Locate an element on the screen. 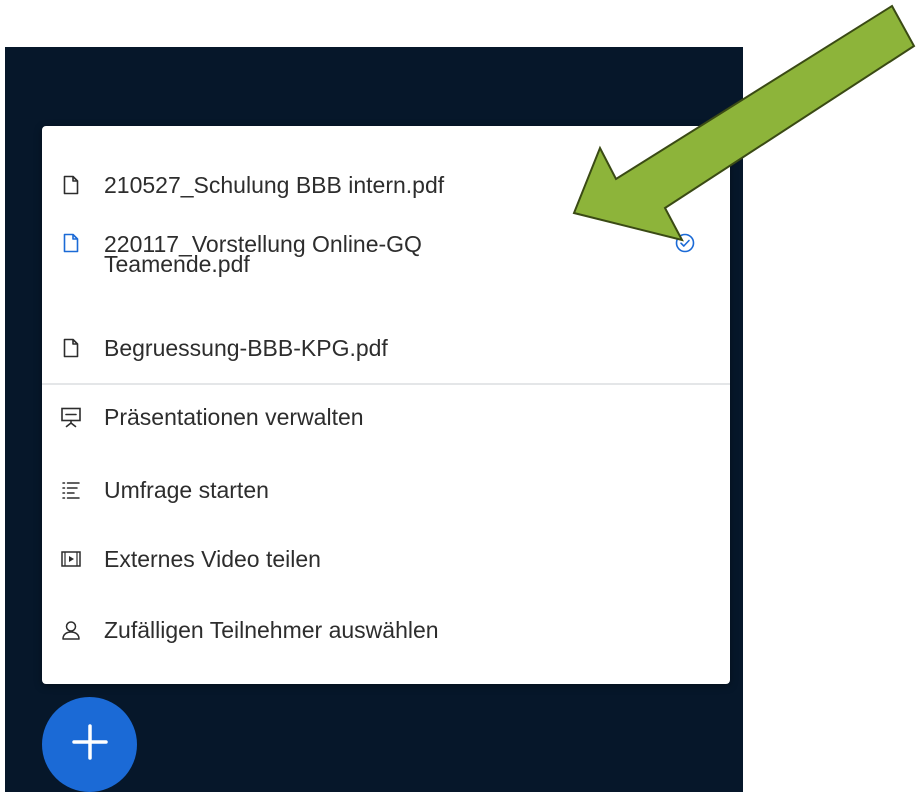  select-random-user-item: Zufälligen Teilnehmer auswählen is located at coordinates (386, 630).